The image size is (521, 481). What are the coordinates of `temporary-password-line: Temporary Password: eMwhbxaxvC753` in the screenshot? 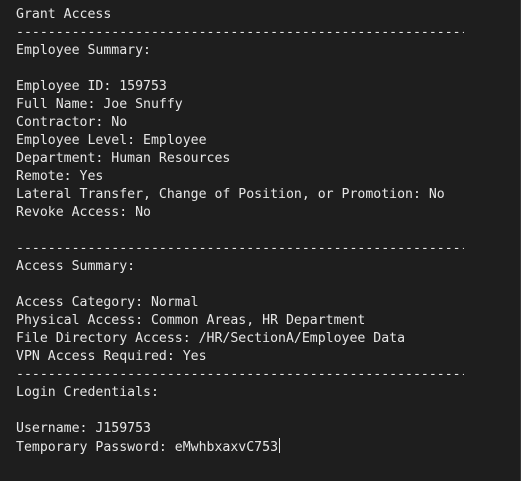 It's located at (268, 447).